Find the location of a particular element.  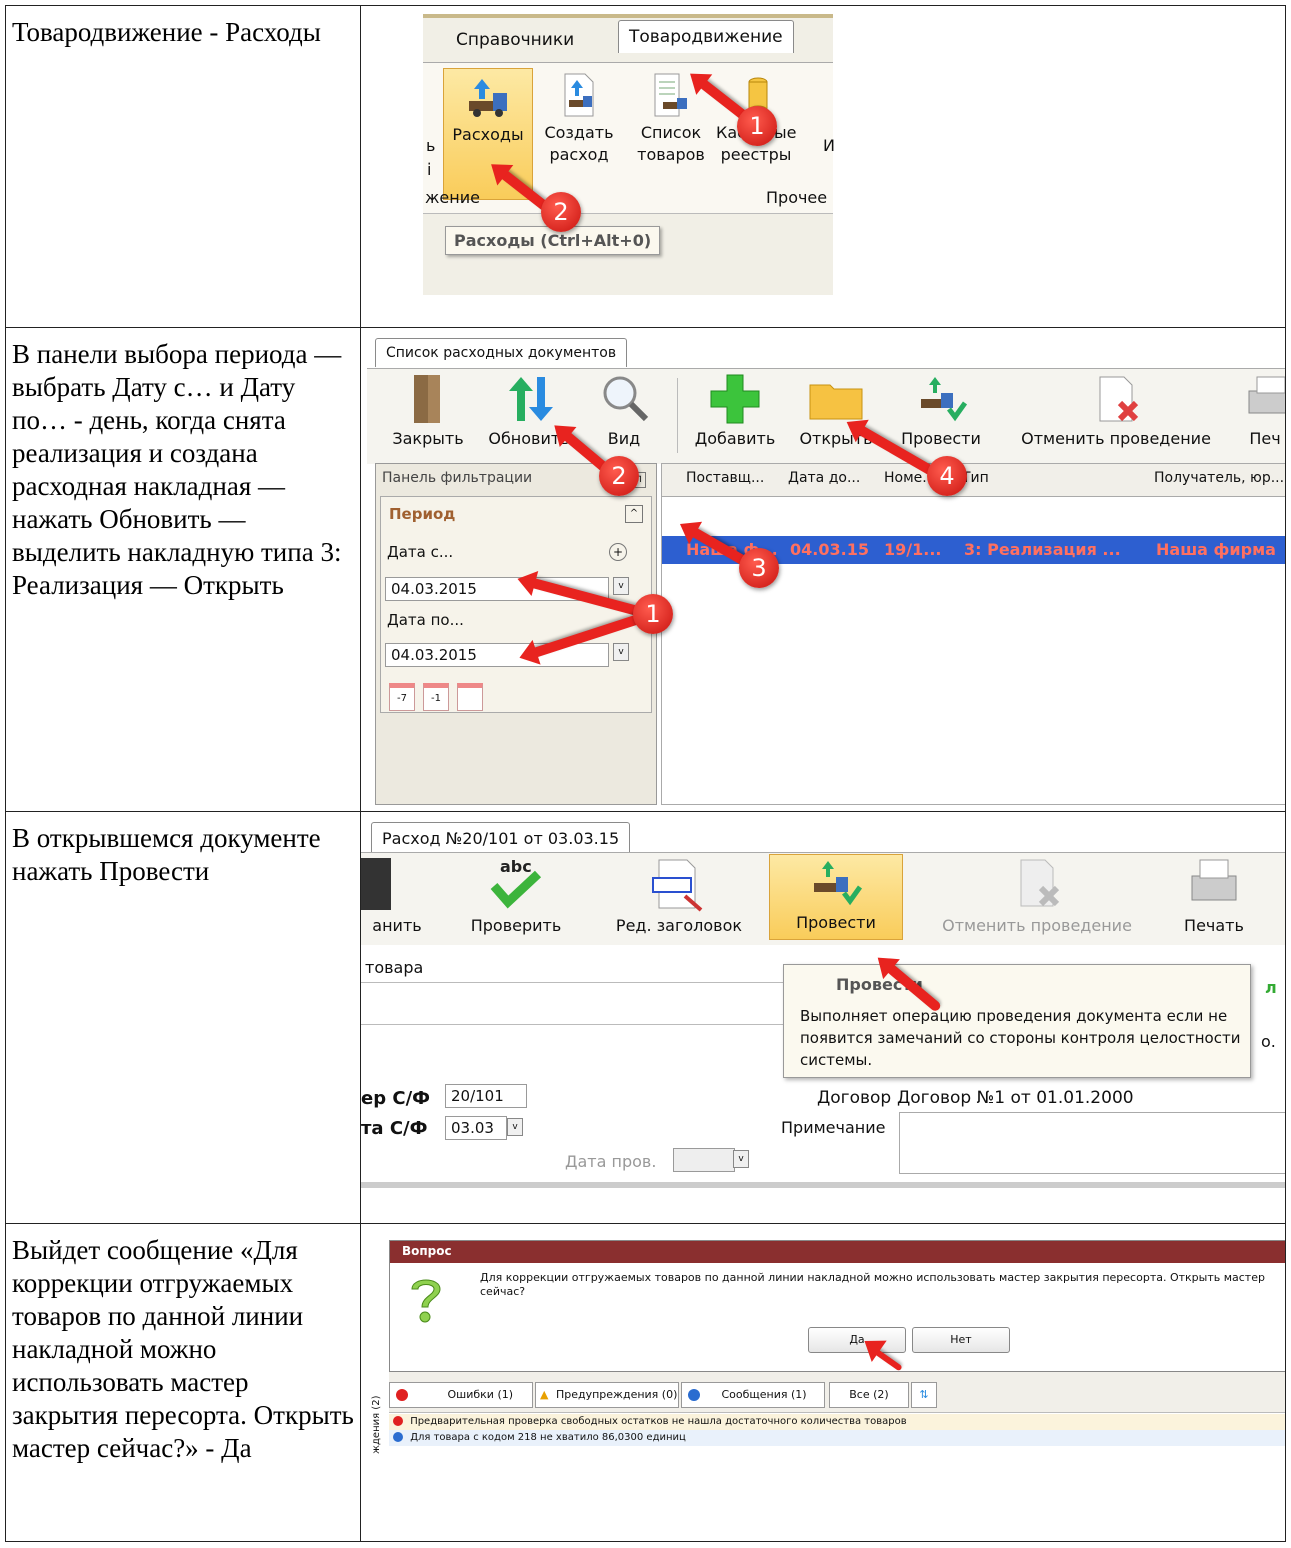

edge-letter-top: л is located at coordinates (1271, 987).